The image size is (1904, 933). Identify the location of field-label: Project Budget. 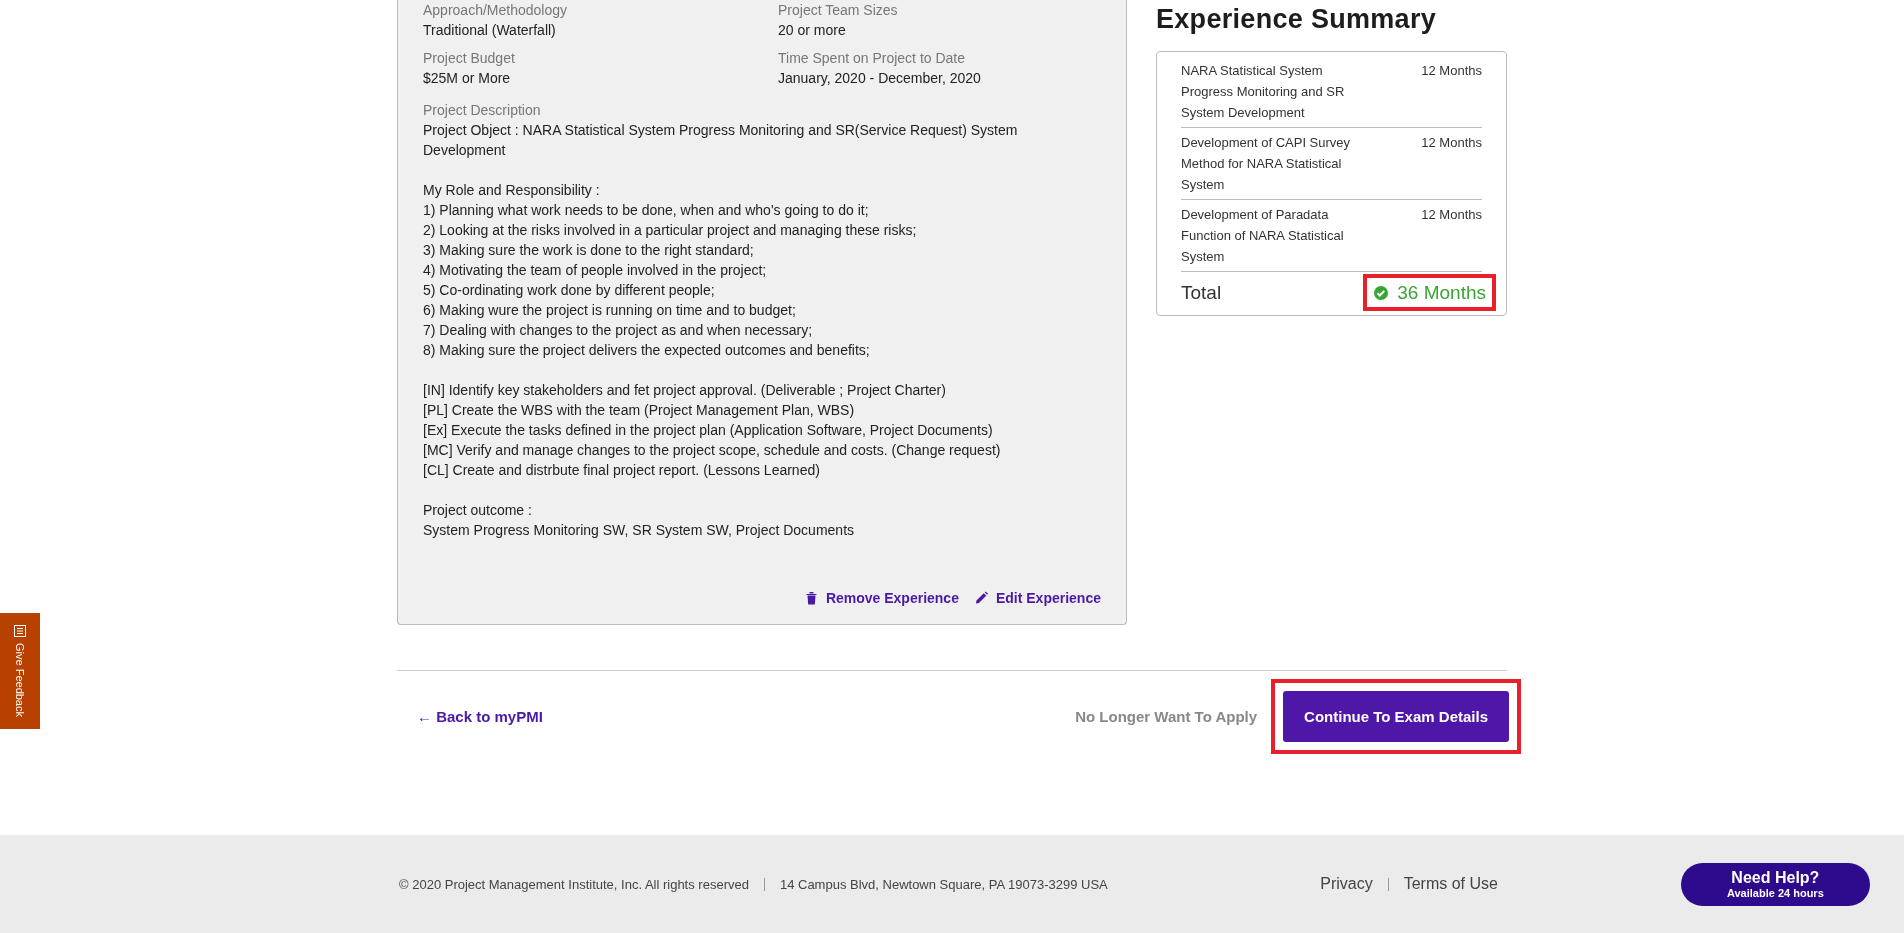
(469, 58).